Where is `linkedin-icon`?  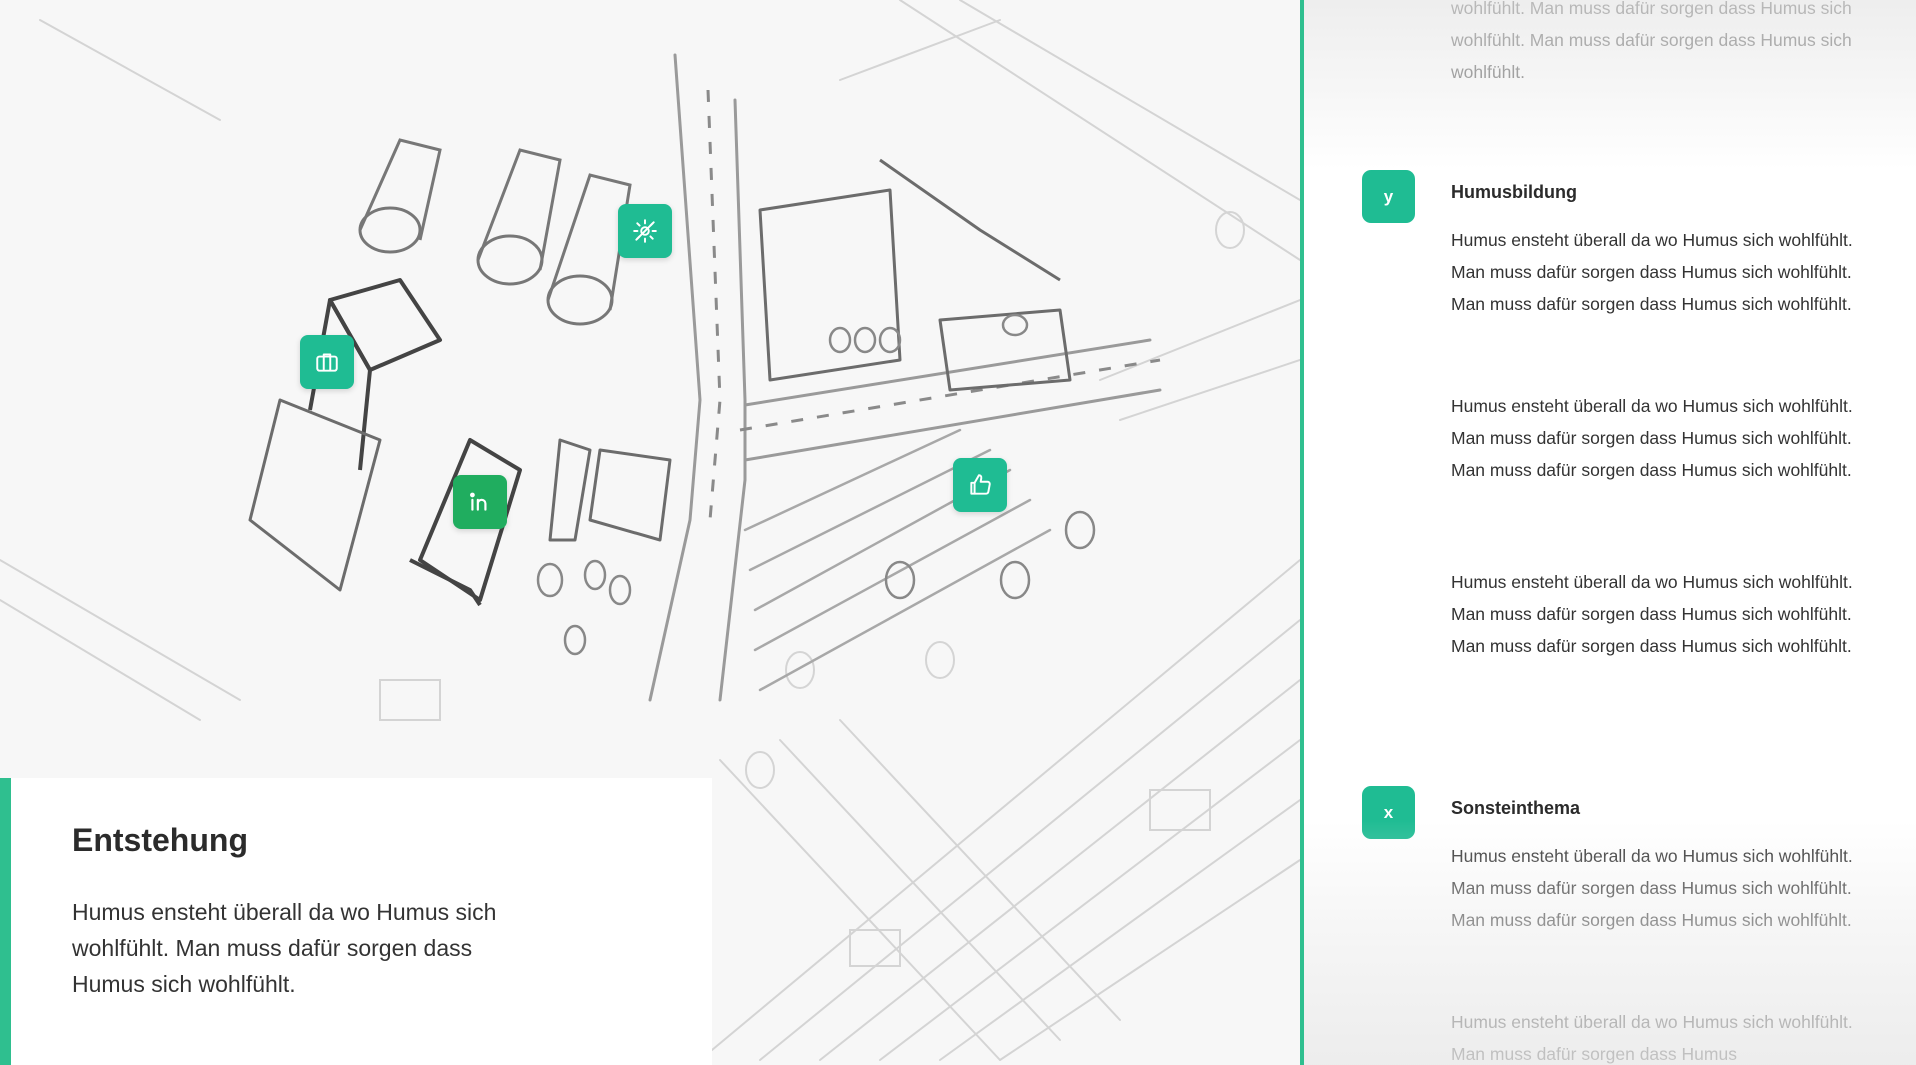
linkedin-icon is located at coordinates (478, 501).